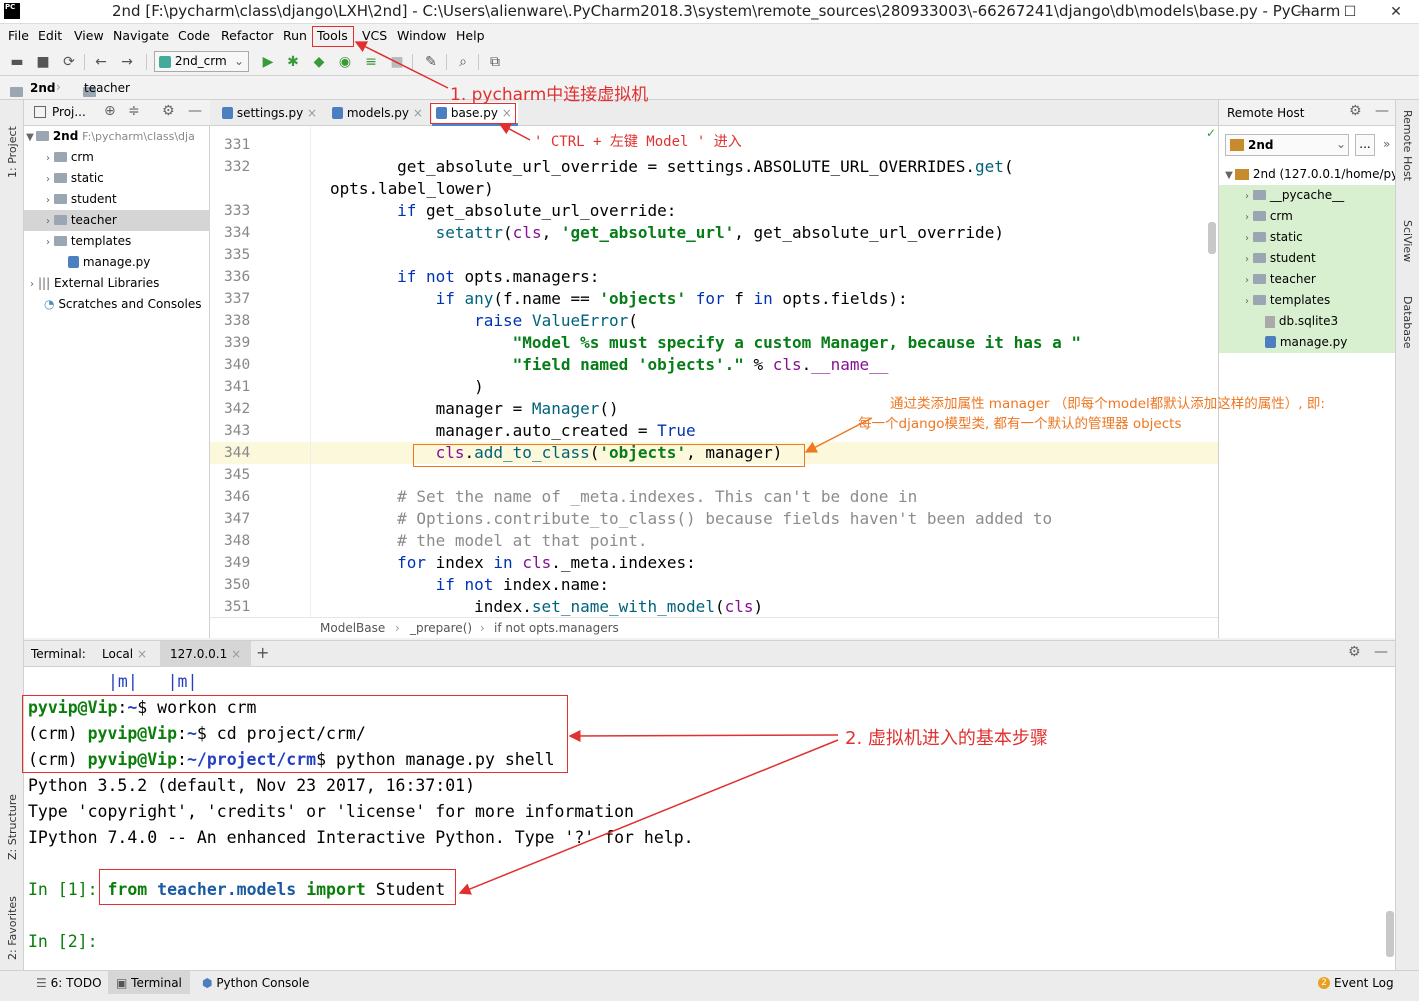  I want to click on menu-code: Code, so click(194, 35).